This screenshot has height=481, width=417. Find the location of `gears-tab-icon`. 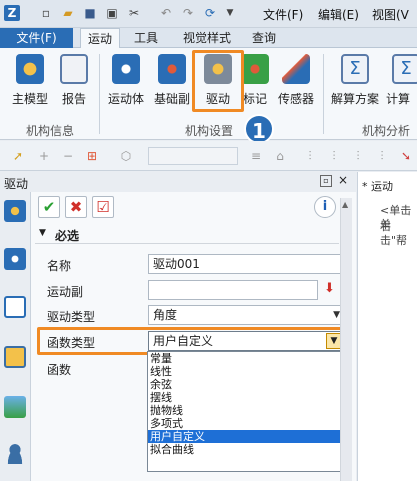

gears-tab-icon is located at coordinates (15, 259).